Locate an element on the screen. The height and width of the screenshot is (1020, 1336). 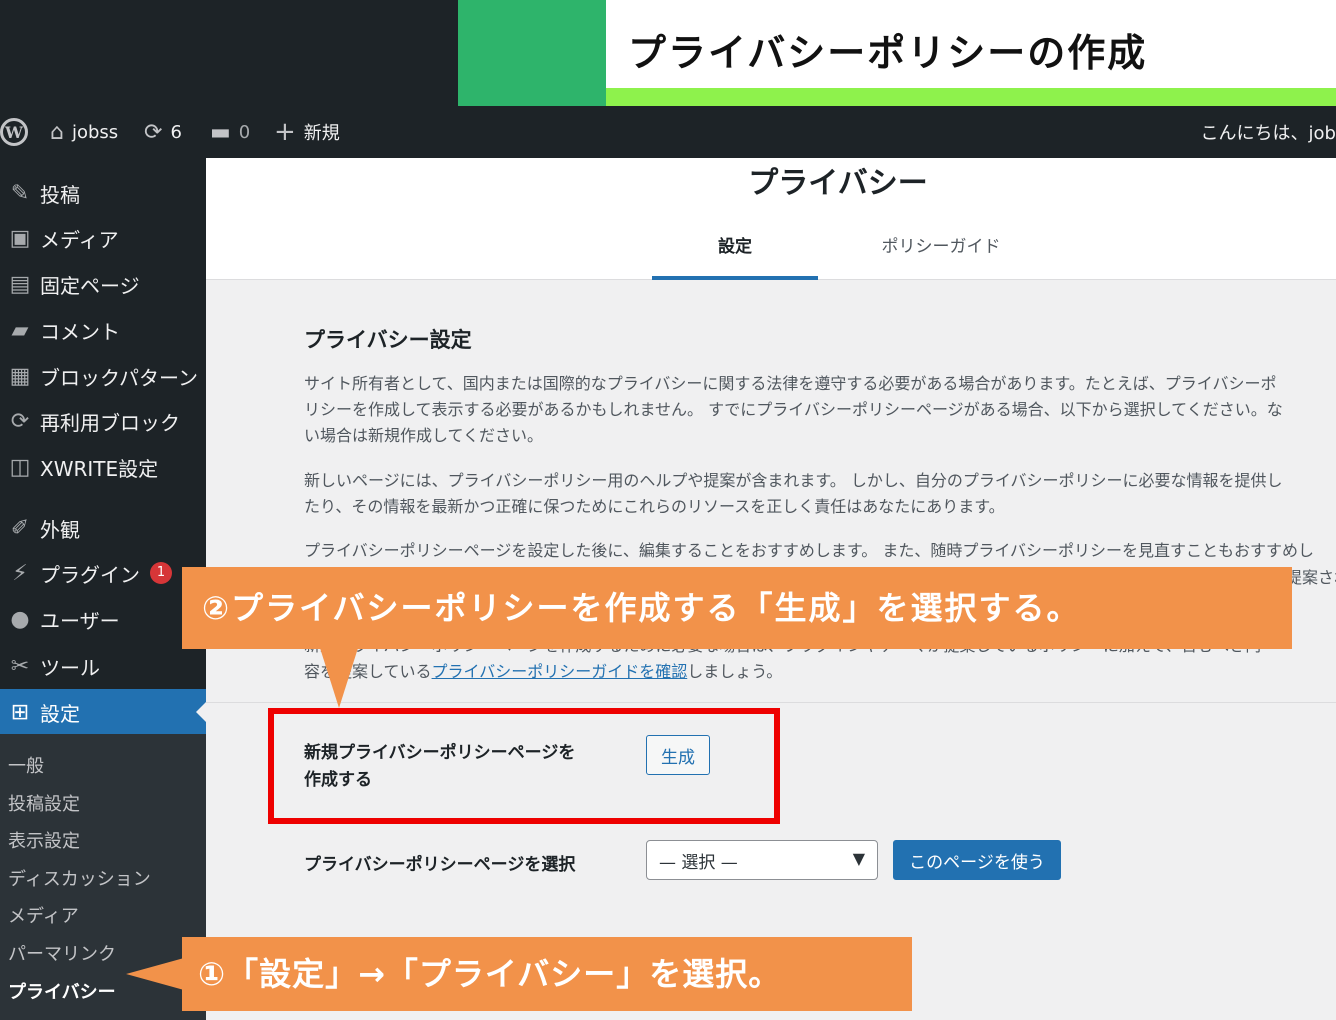
sidebar-item-settings: ⊞ 設定 is located at coordinates (103, 712).